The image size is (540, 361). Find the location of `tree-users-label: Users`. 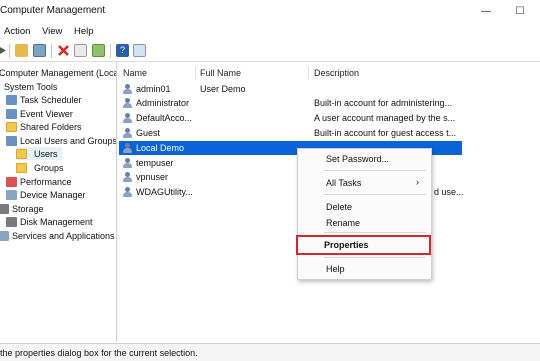

tree-users-label: Users is located at coordinates (46, 153).